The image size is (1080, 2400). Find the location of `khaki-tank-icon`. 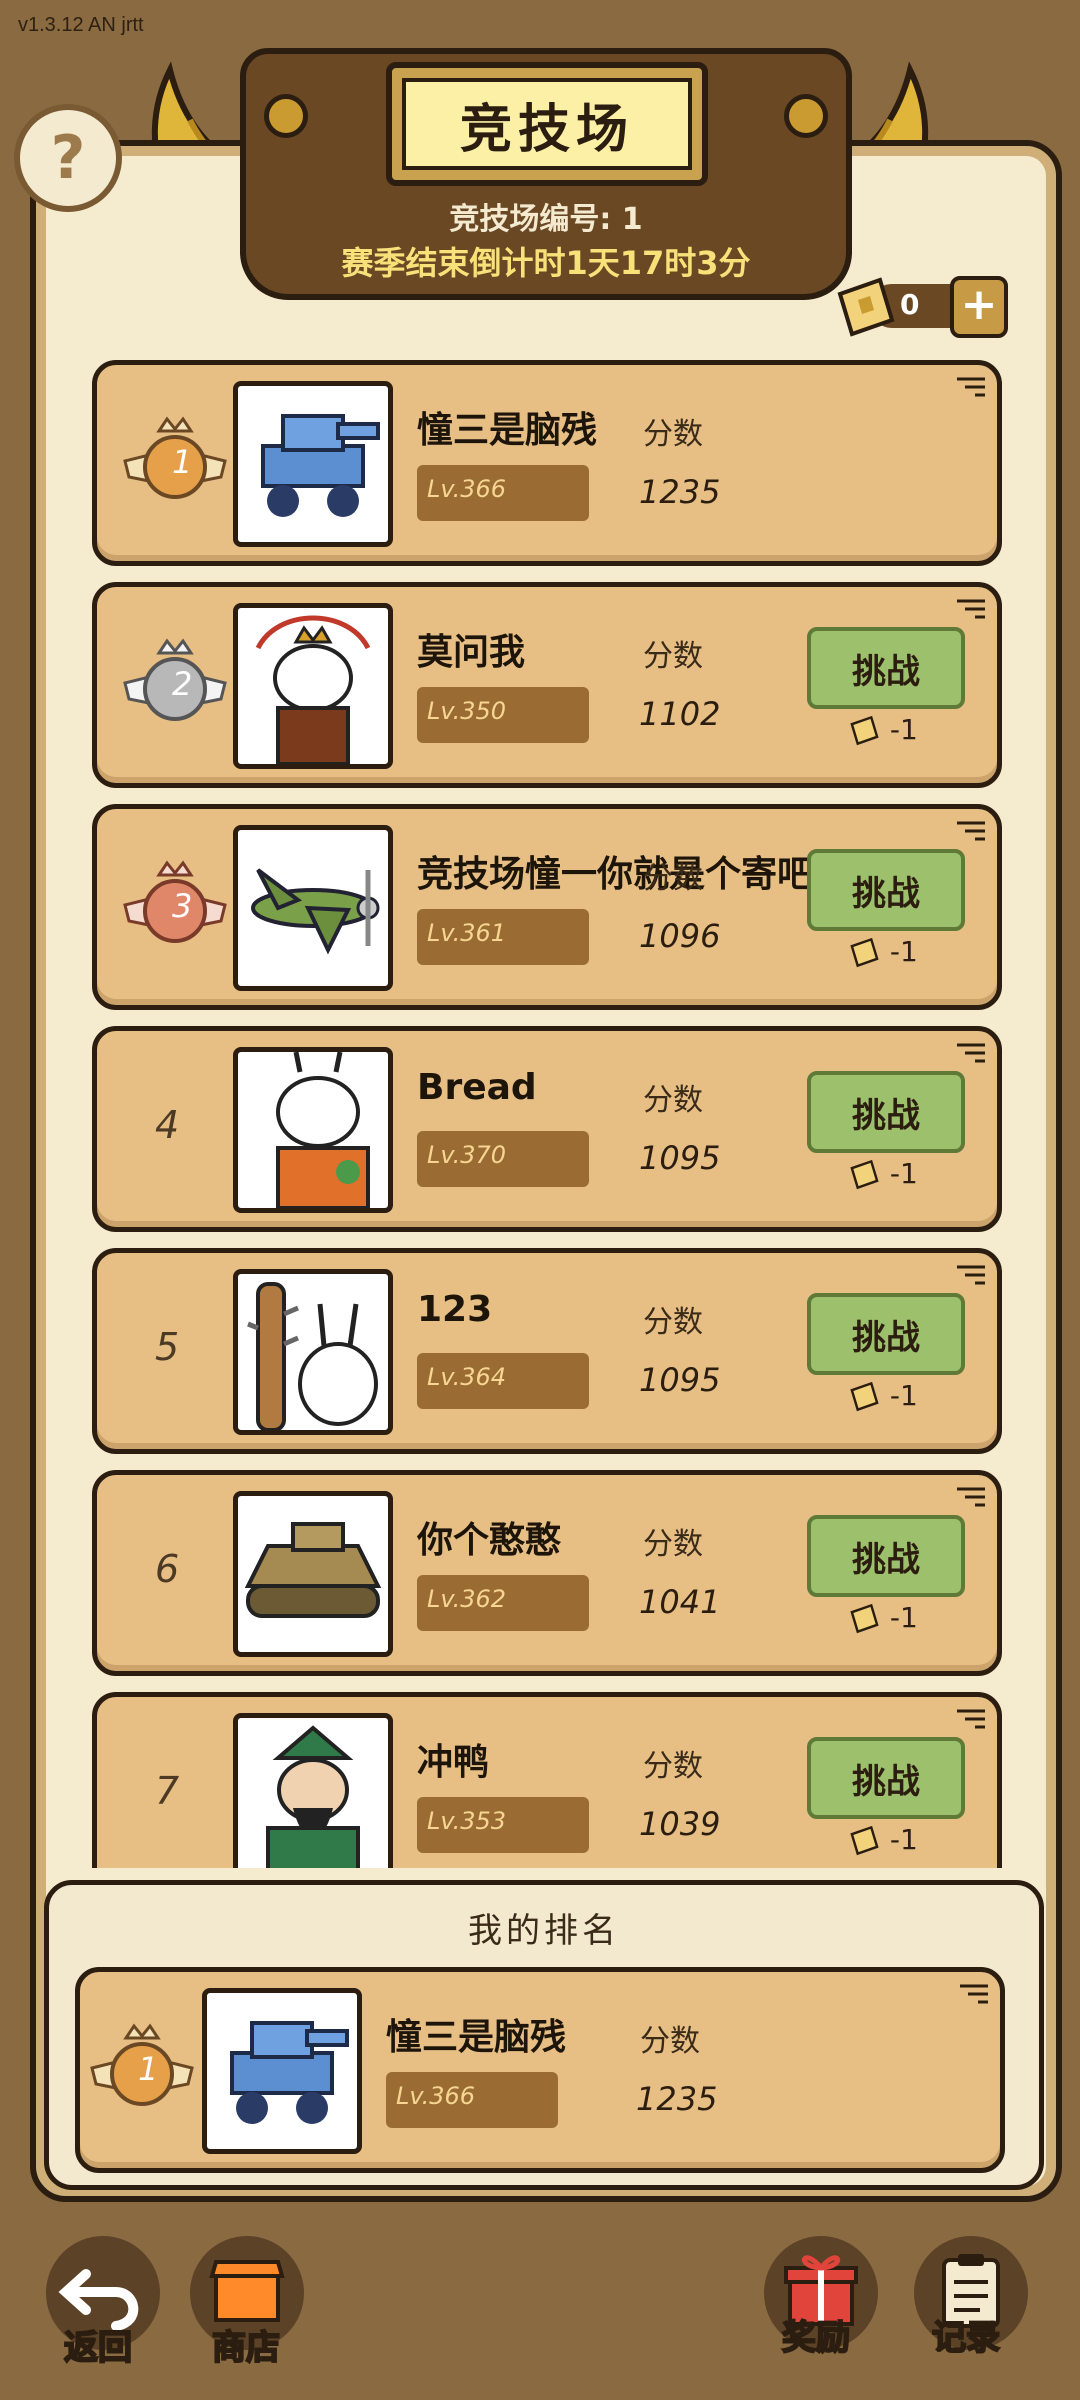

khaki-tank-icon is located at coordinates (313, 1570).